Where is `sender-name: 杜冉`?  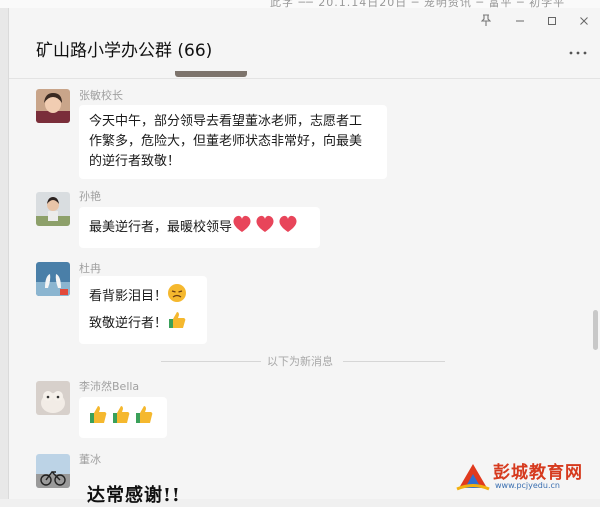
sender-name: 杜冉 is located at coordinates (90, 268).